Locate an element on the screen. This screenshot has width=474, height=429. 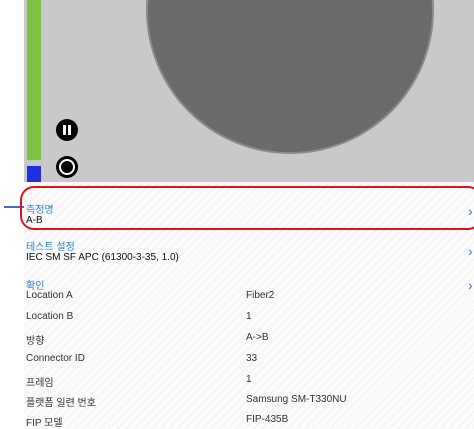
row-label: Connector ID is located at coordinates (55, 358).